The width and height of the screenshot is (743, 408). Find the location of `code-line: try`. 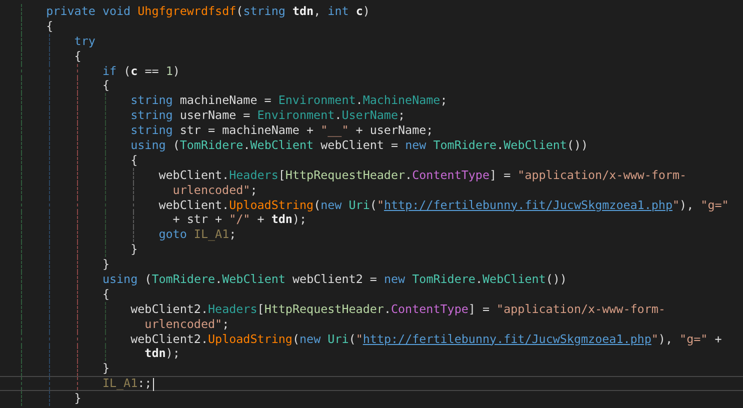

code-line: try is located at coordinates (380, 41).